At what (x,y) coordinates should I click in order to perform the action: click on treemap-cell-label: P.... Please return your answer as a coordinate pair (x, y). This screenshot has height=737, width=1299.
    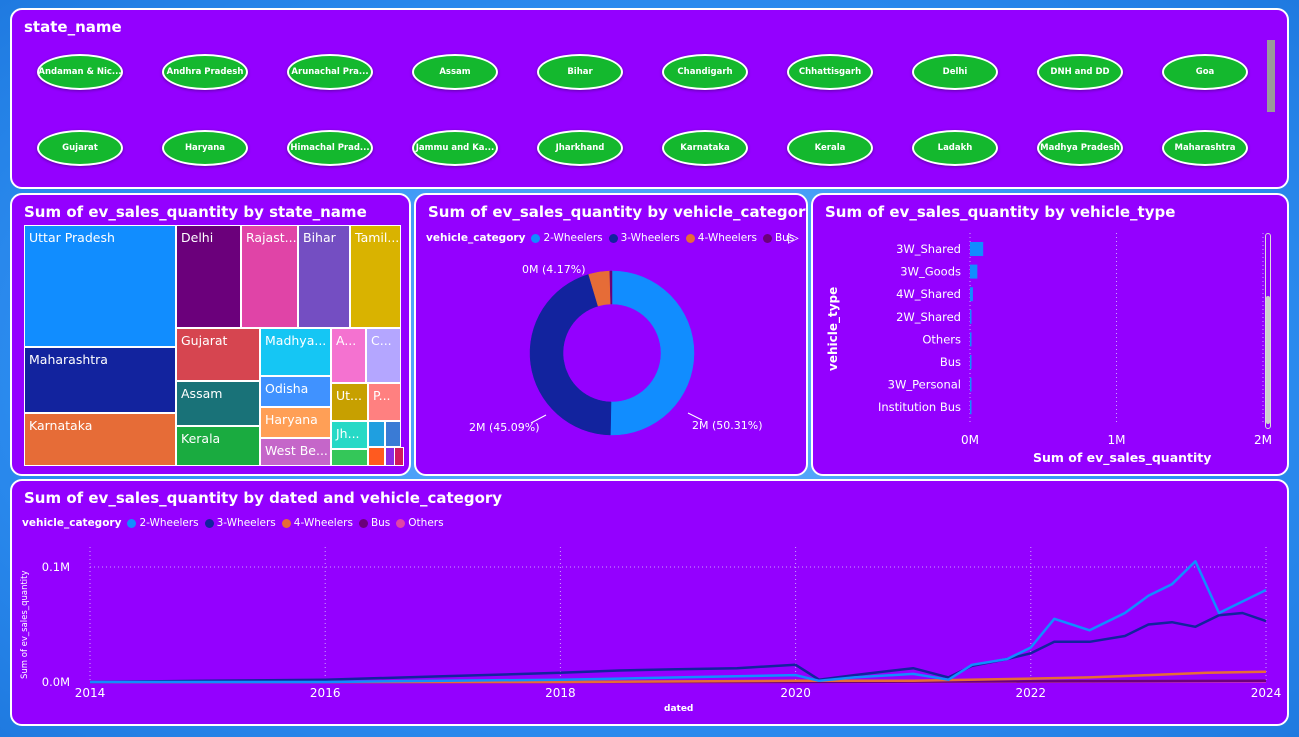
    Looking at the image, I should click on (382, 395).